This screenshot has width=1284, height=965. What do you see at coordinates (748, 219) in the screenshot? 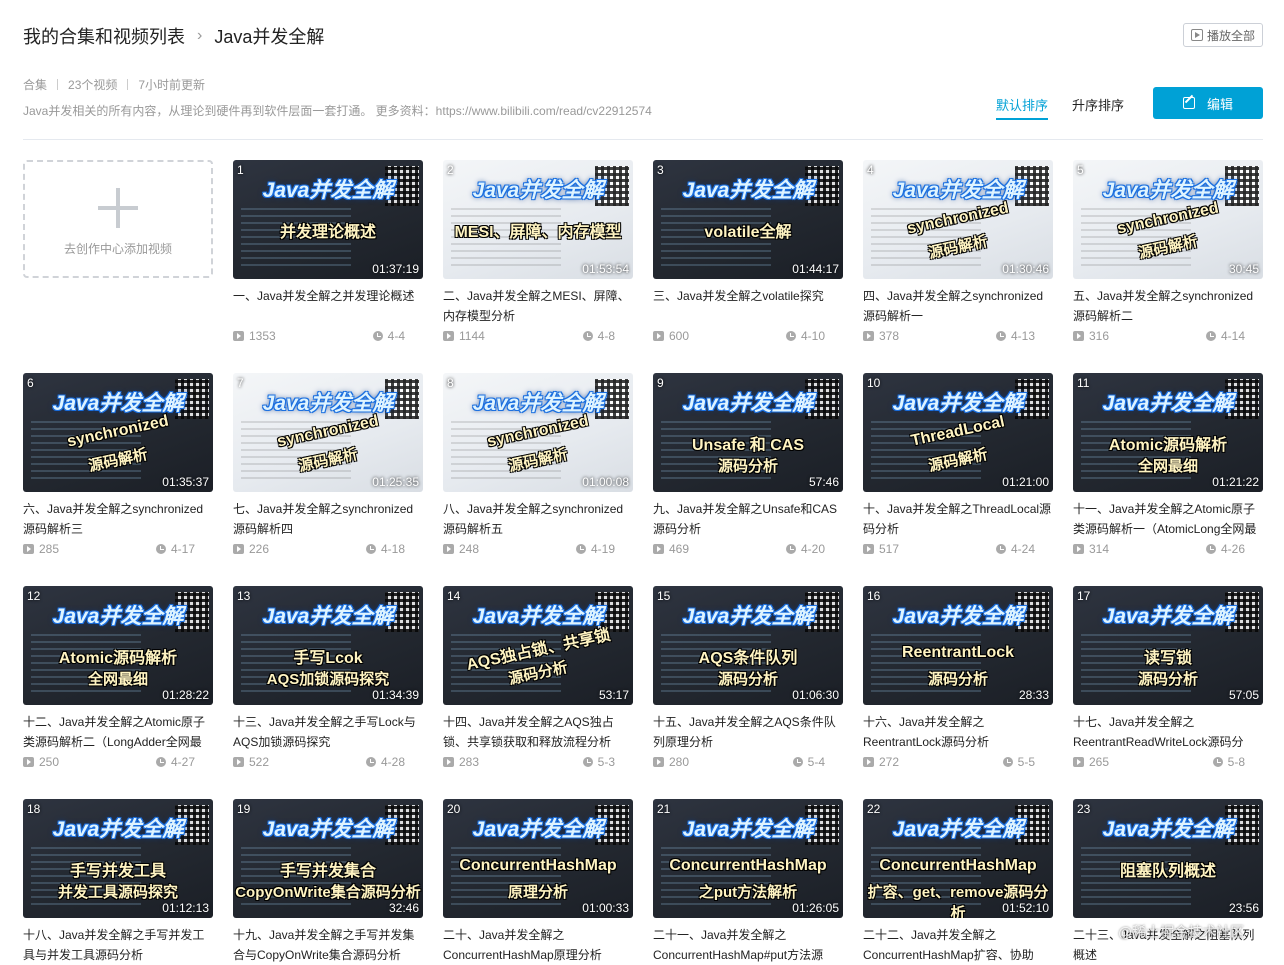
I see `video-thumbnail: 3 Java并发全解 volatile全解 01:44:17` at bounding box center [748, 219].